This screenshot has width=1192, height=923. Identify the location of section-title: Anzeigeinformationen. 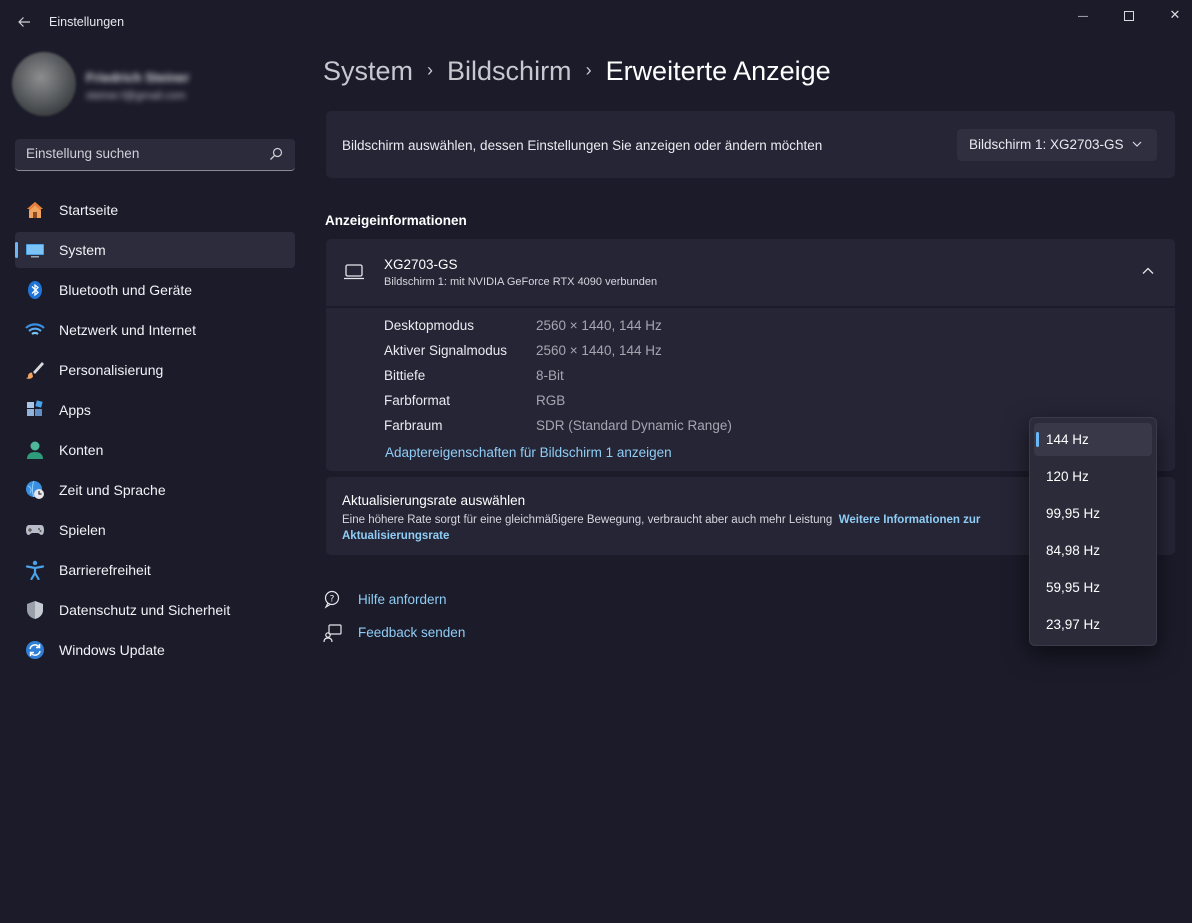
(396, 220).